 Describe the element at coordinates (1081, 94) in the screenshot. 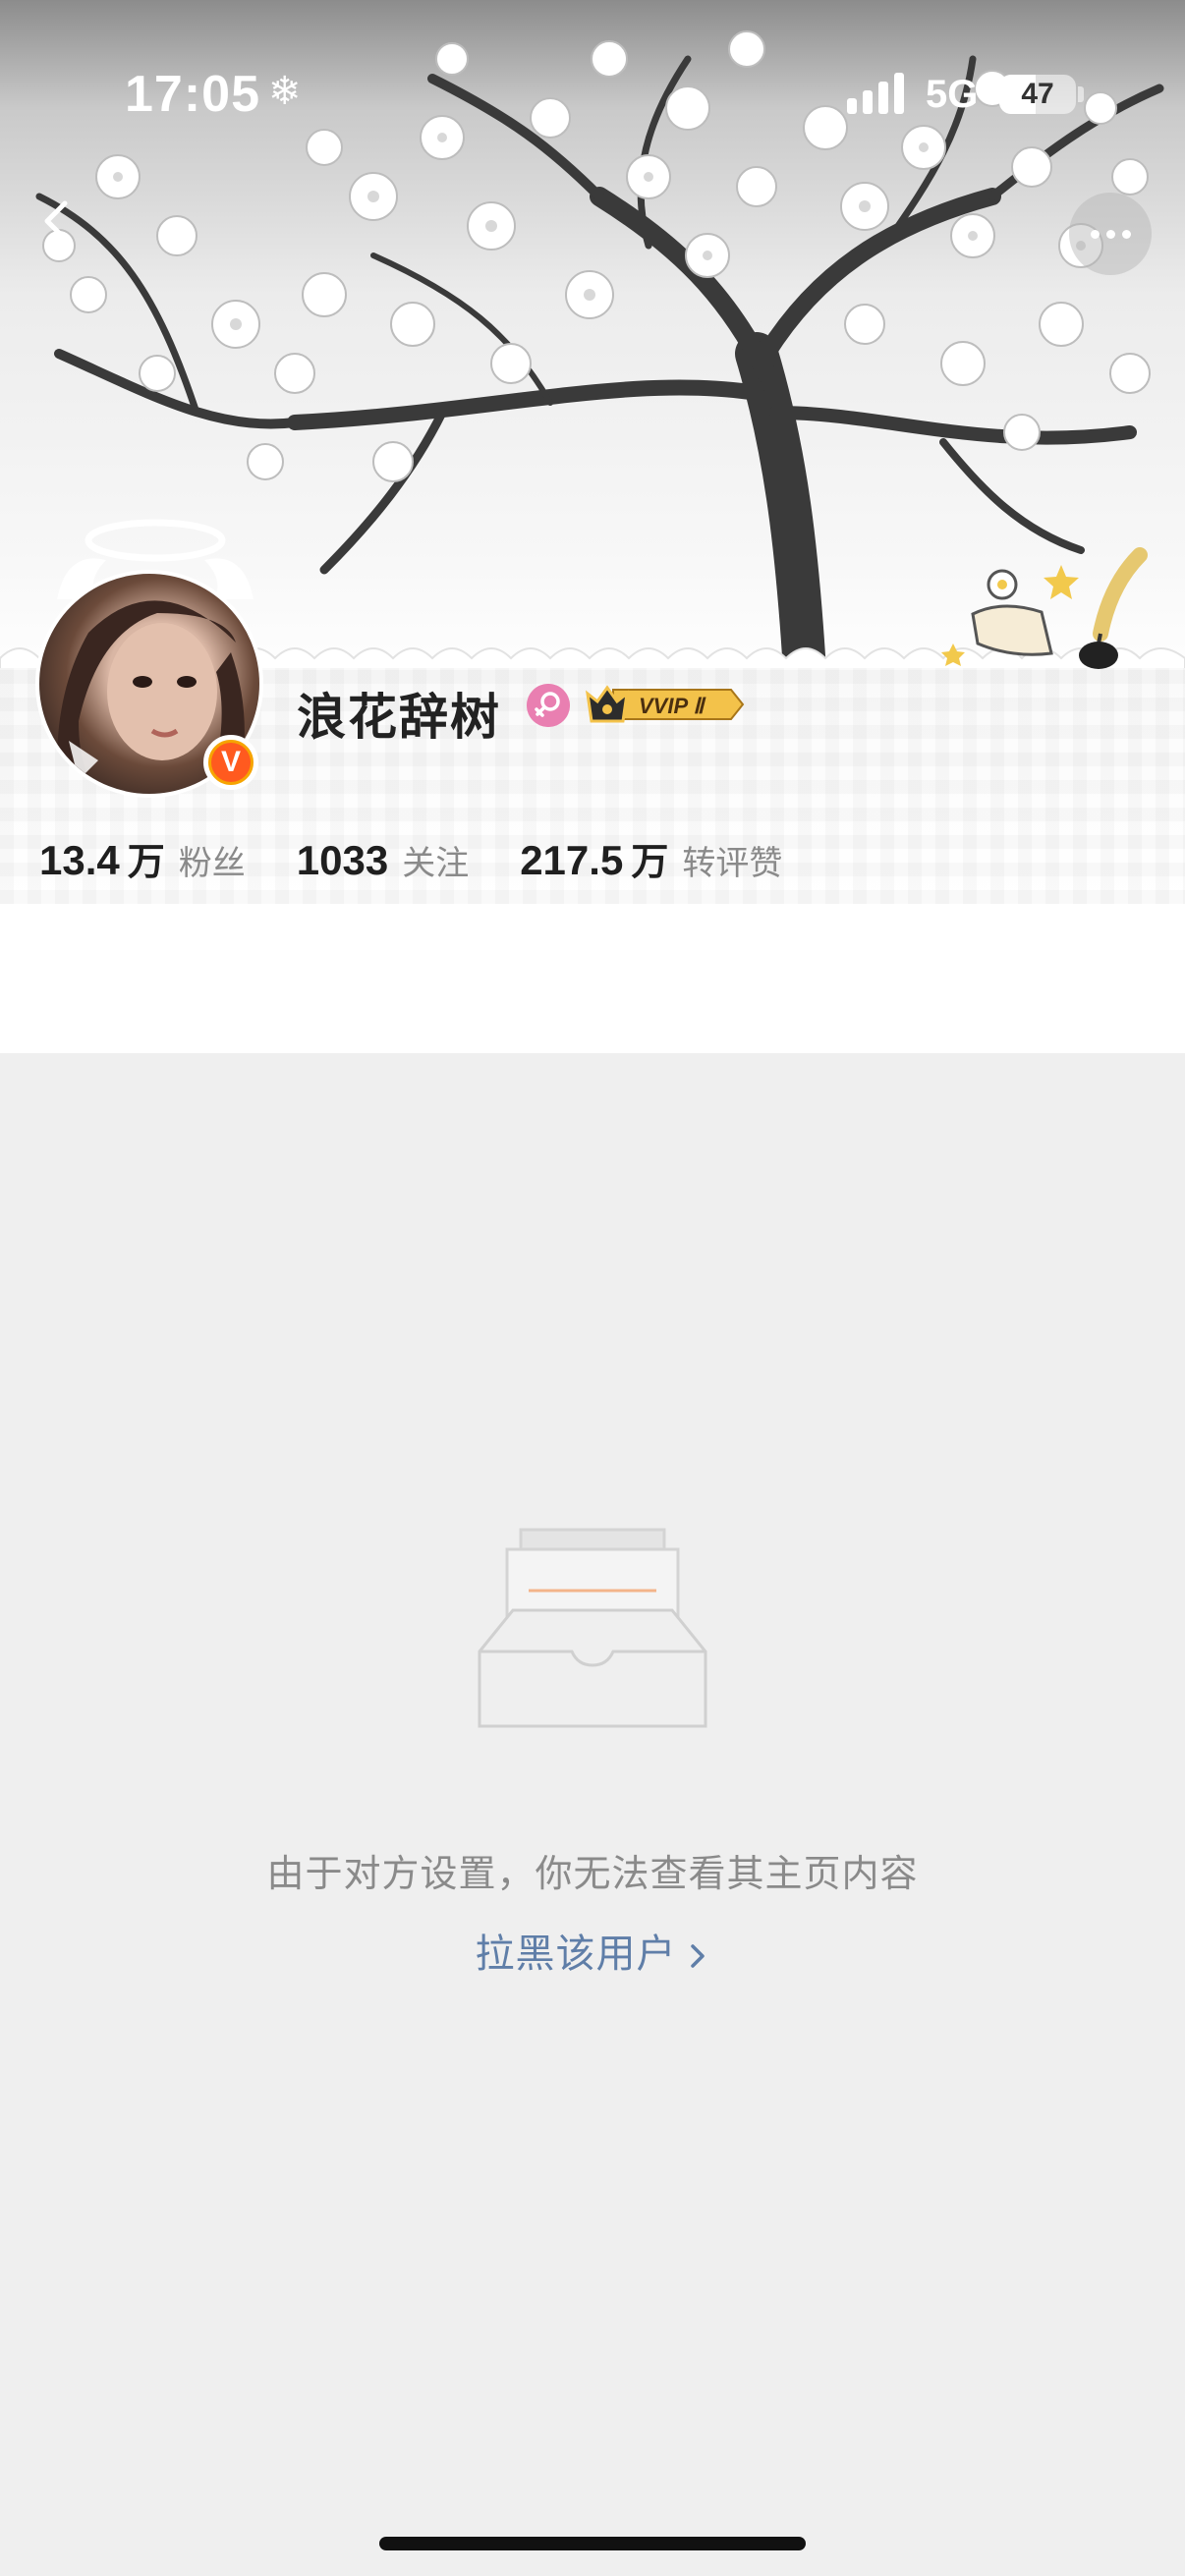

I see `battery-cap` at that location.